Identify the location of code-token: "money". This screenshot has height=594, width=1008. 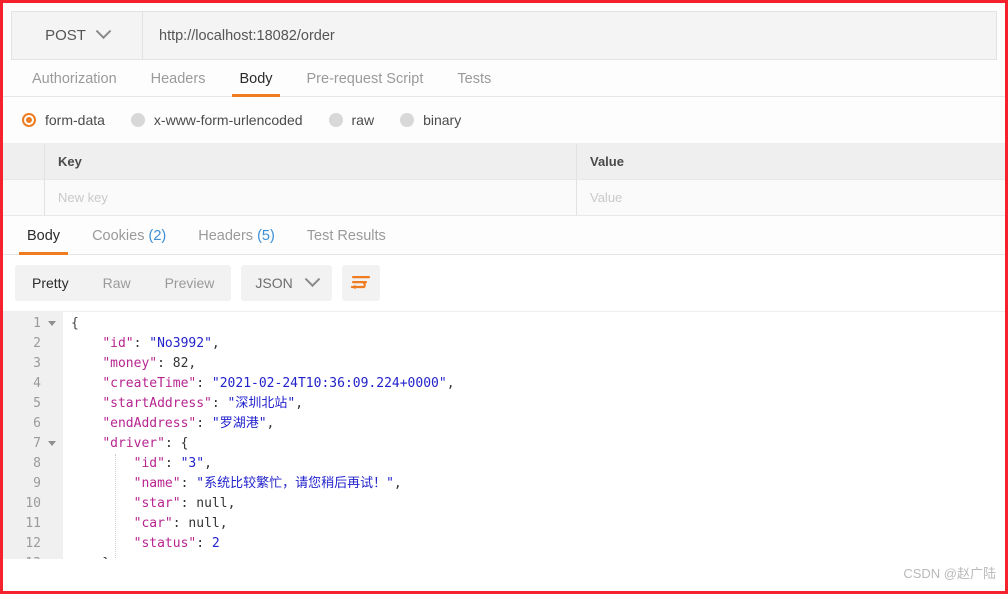
(130, 363).